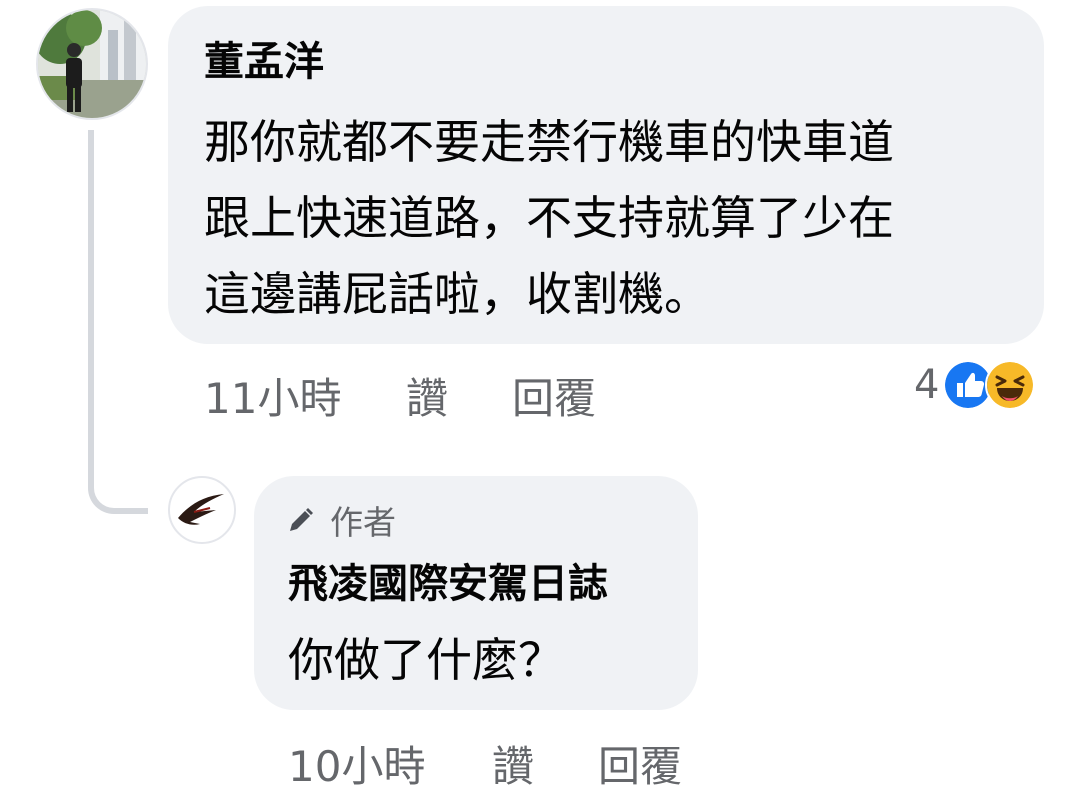 This screenshot has height=810, width=1078. Describe the element at coordinates (640, 767) in the screenshot. I see `reply-reply-button: 回覆` at that location.